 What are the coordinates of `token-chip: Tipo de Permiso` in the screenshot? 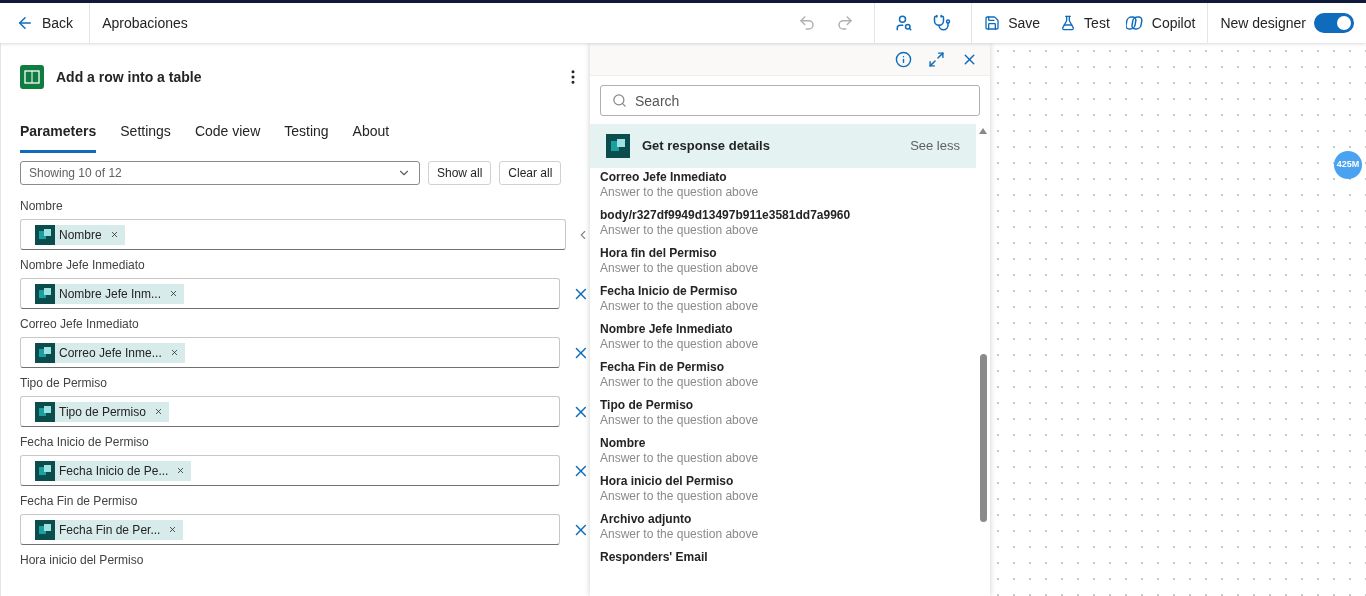 It's located at (102, 411).